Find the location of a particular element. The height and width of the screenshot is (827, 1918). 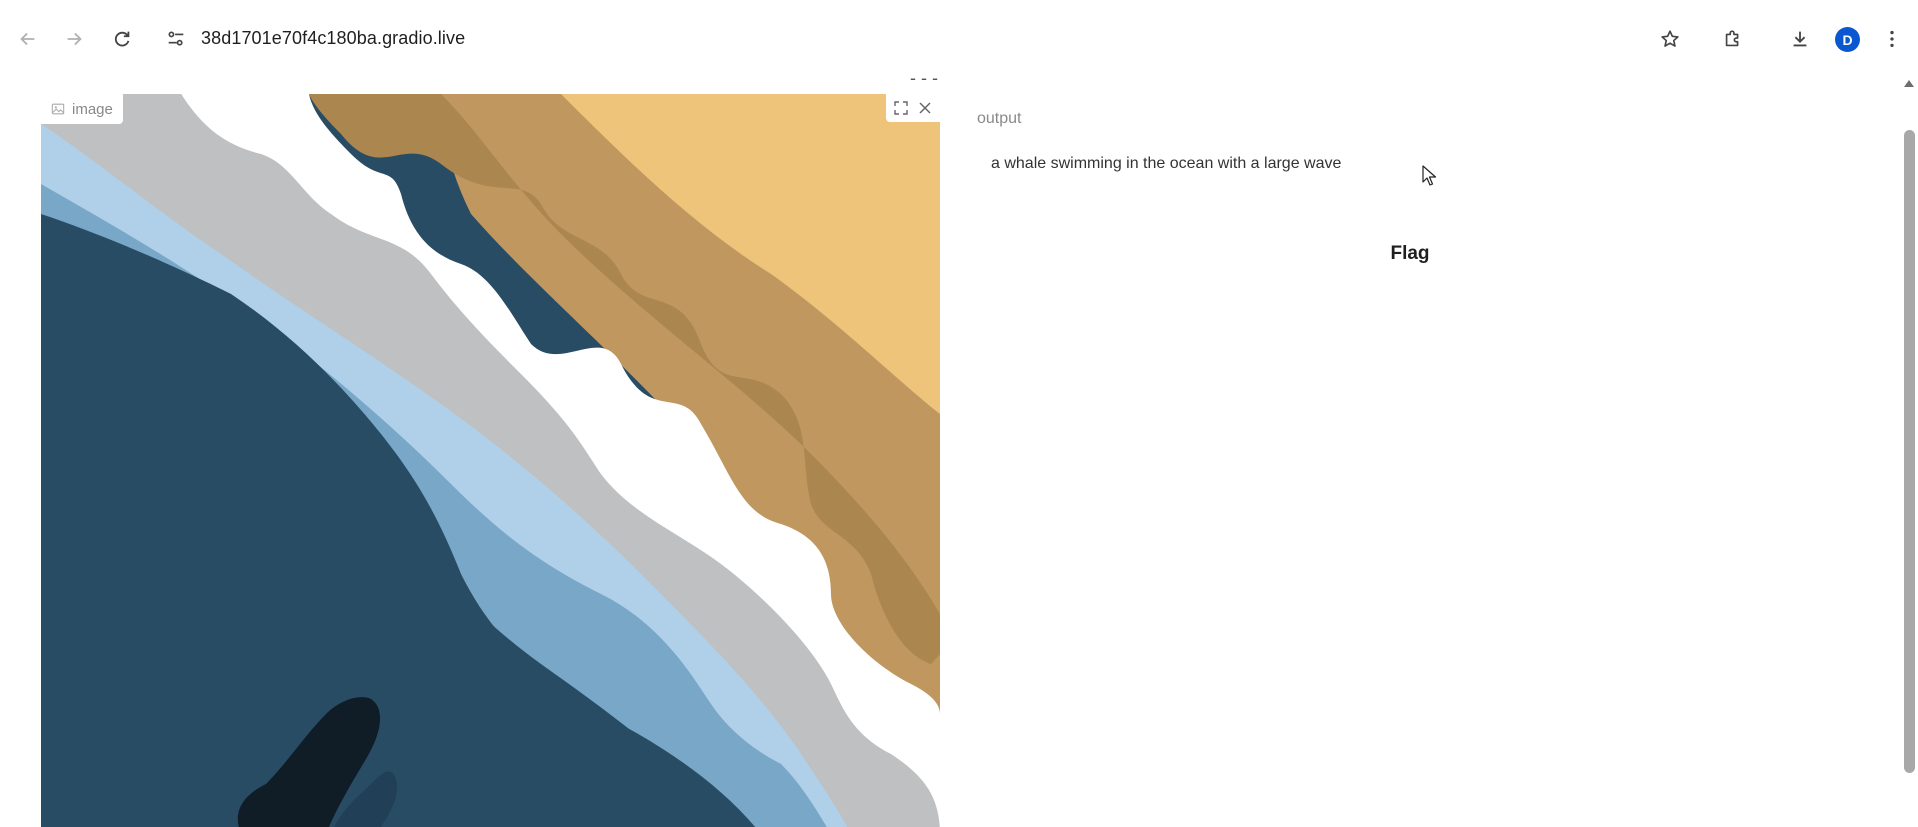

back-button is located at coordinates (28, 39).